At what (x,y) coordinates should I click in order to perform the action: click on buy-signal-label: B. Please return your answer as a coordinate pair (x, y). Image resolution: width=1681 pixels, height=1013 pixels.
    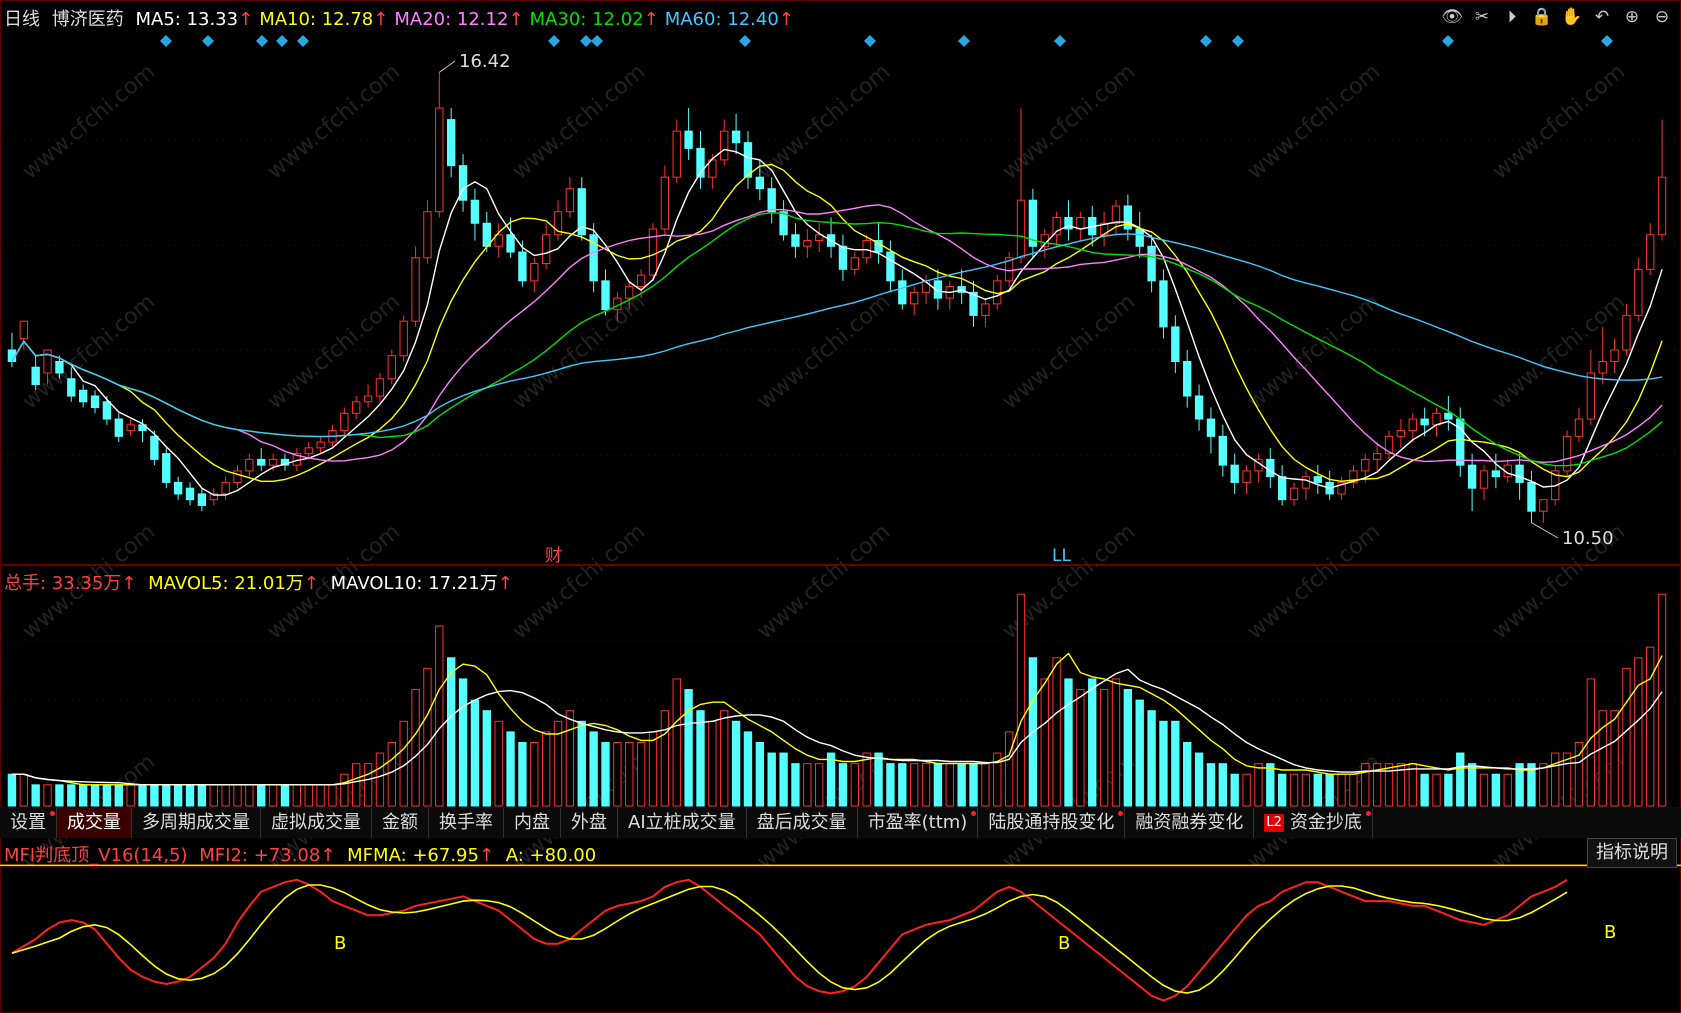
    Looking at the image, I should click on (1610, 932).